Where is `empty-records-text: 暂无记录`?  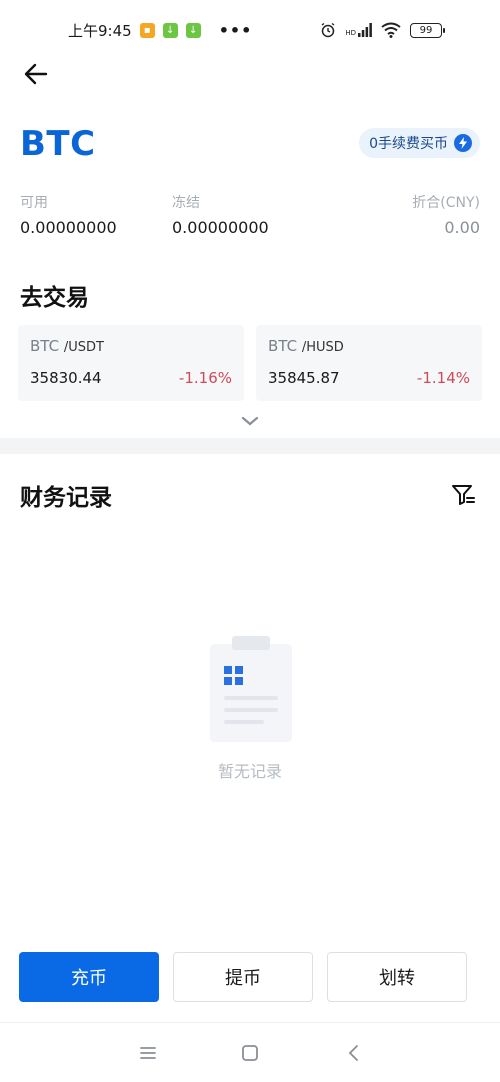
empty-records-text: 暂无记录 is located at coordinates (249, 771).